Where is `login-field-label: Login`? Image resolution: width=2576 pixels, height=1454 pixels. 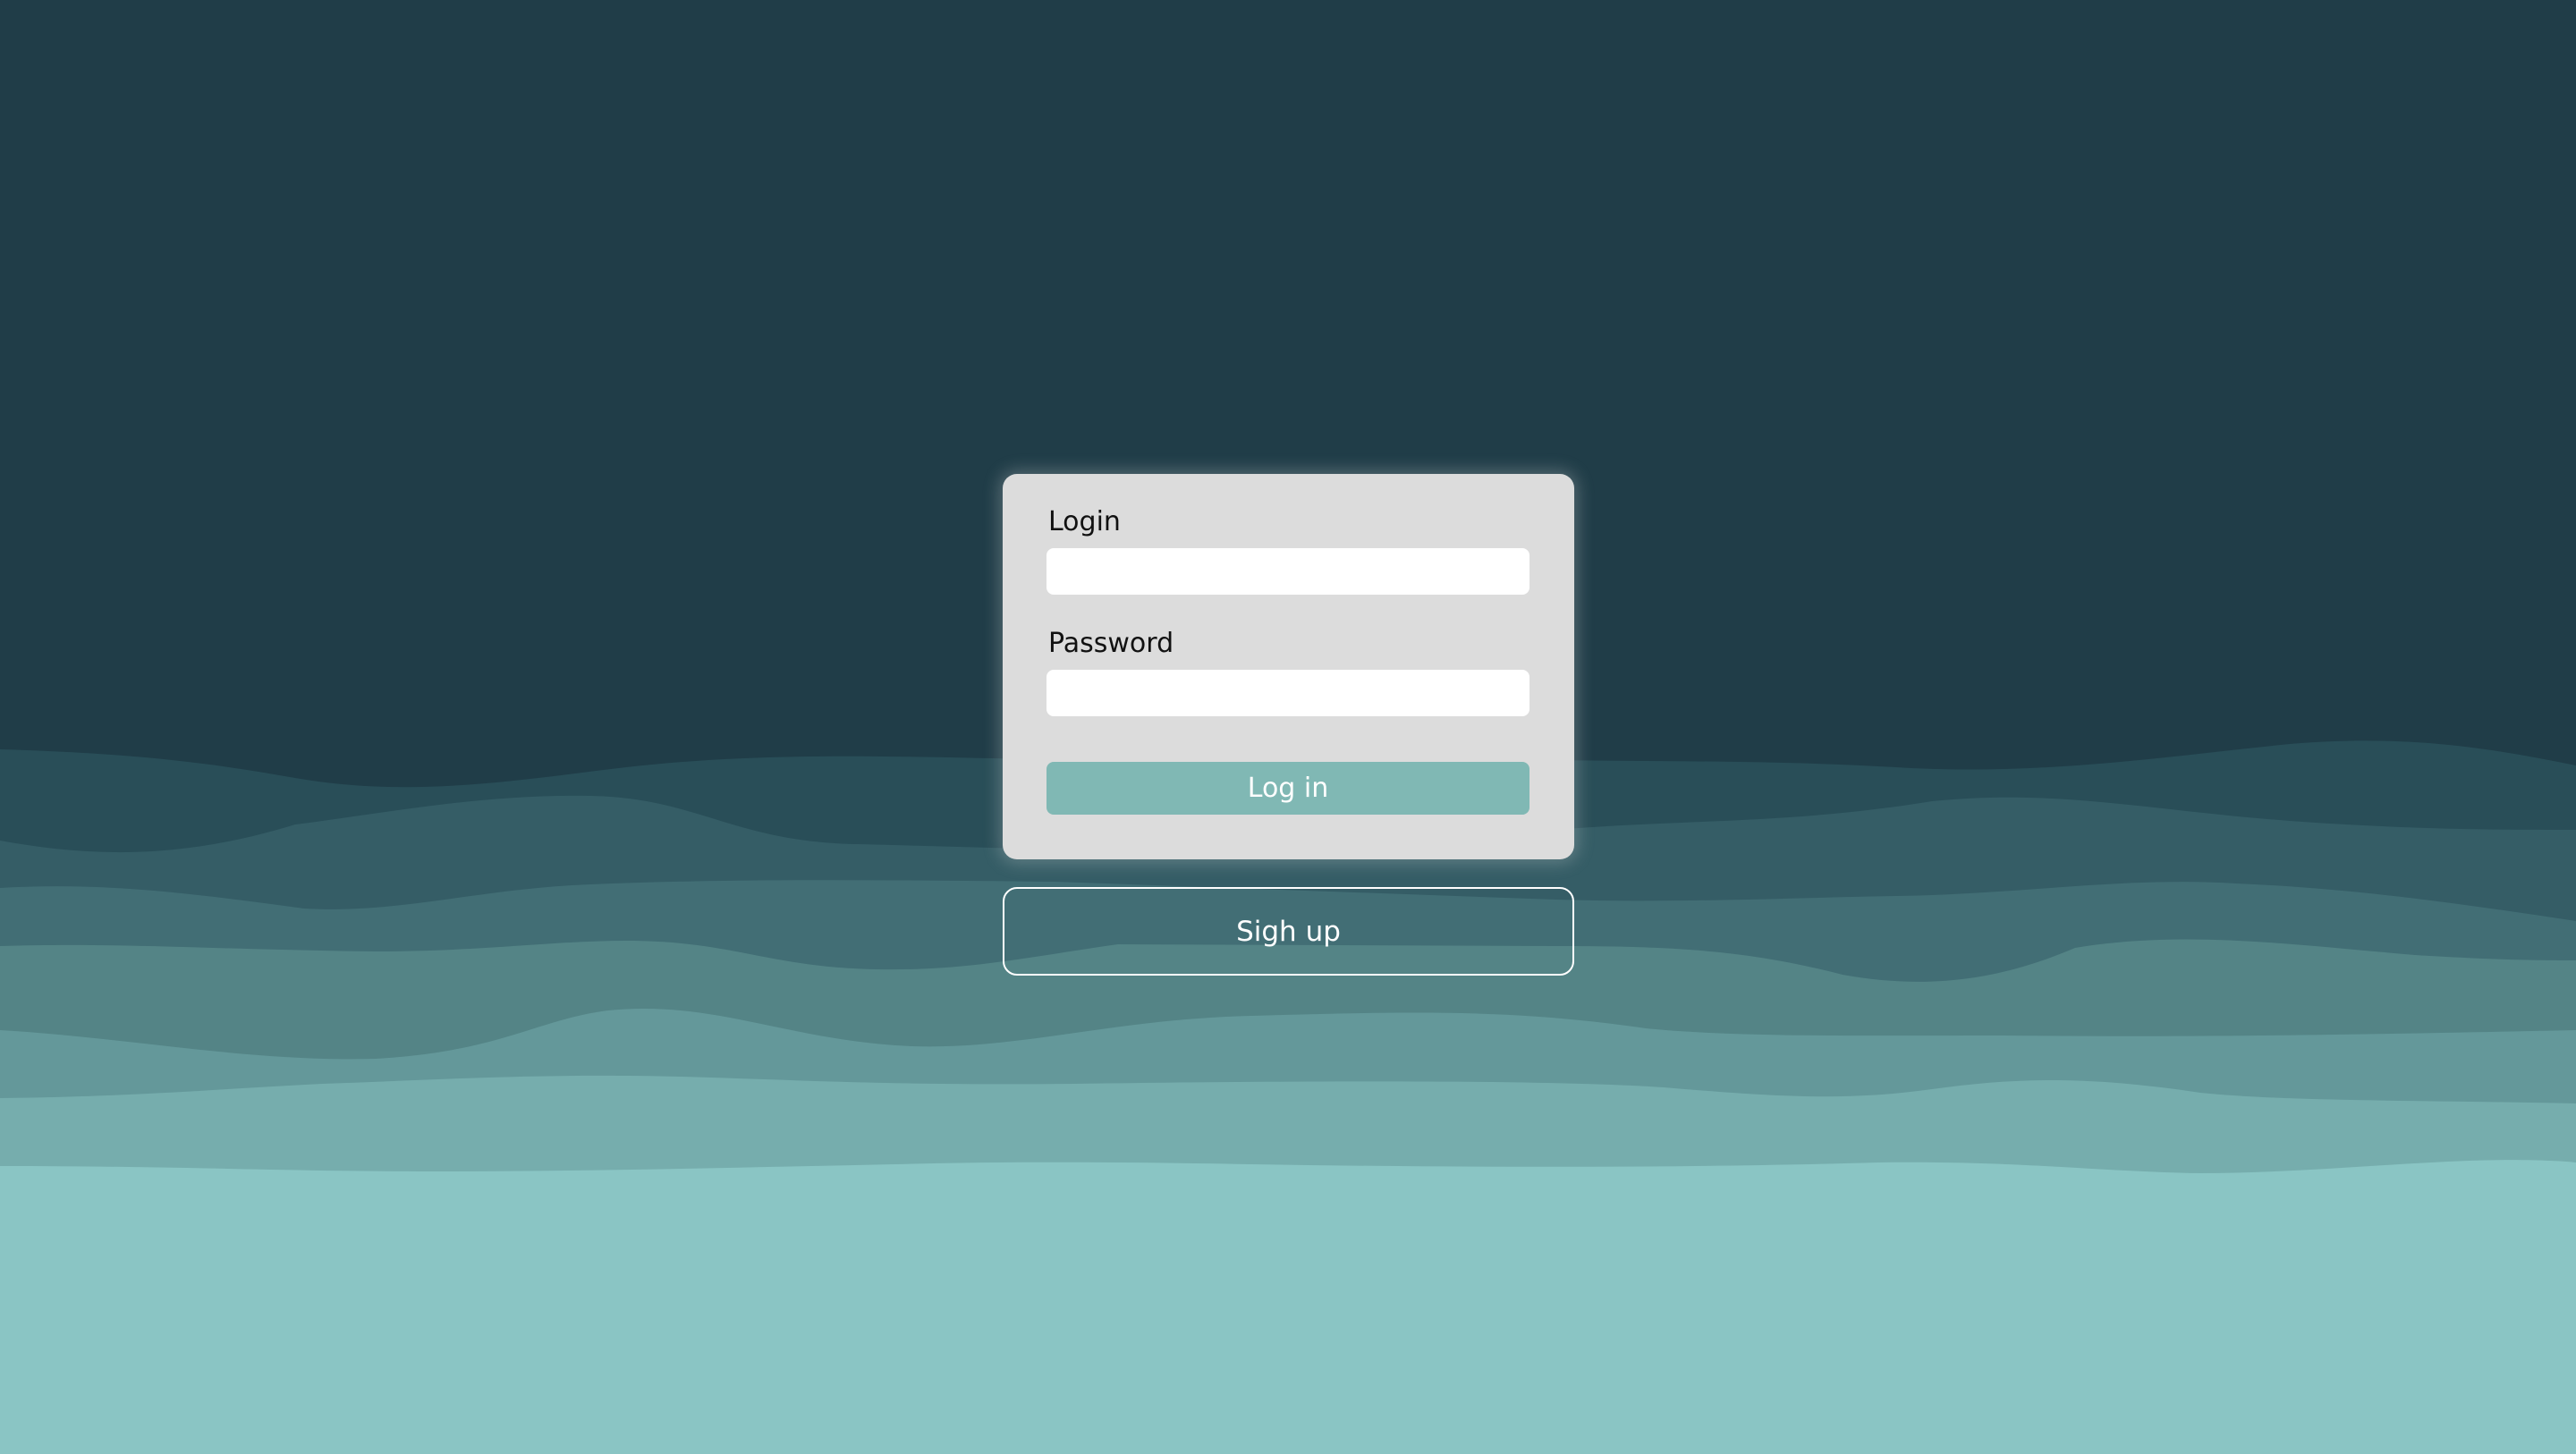
login-field-label: Login is located at coordinates (1084, 521).